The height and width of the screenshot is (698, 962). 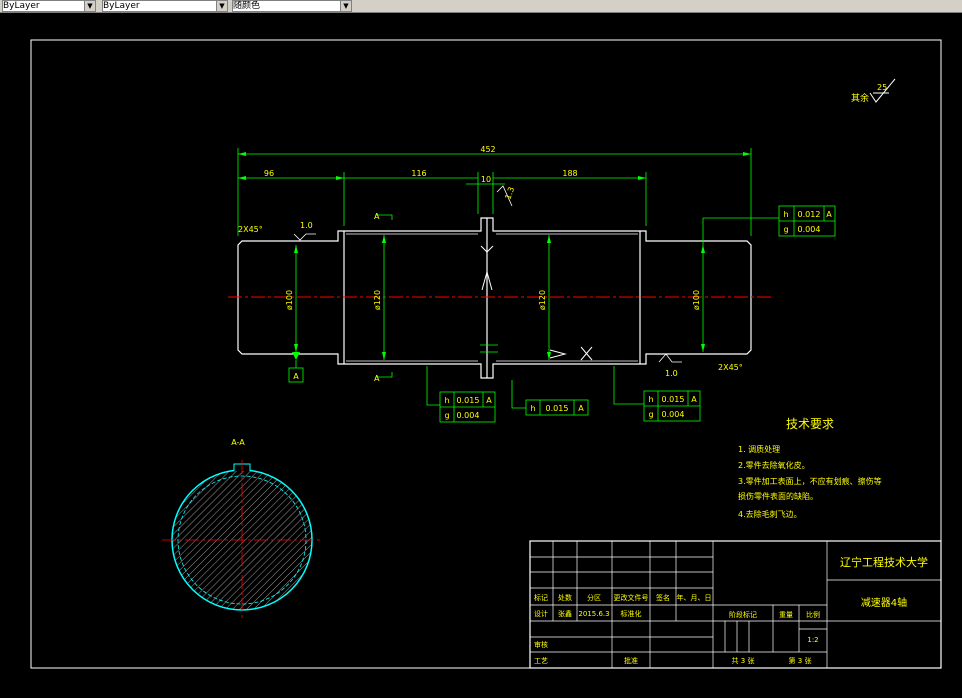 I want to click on std-label: 标准化, so click(x=631, y=613).